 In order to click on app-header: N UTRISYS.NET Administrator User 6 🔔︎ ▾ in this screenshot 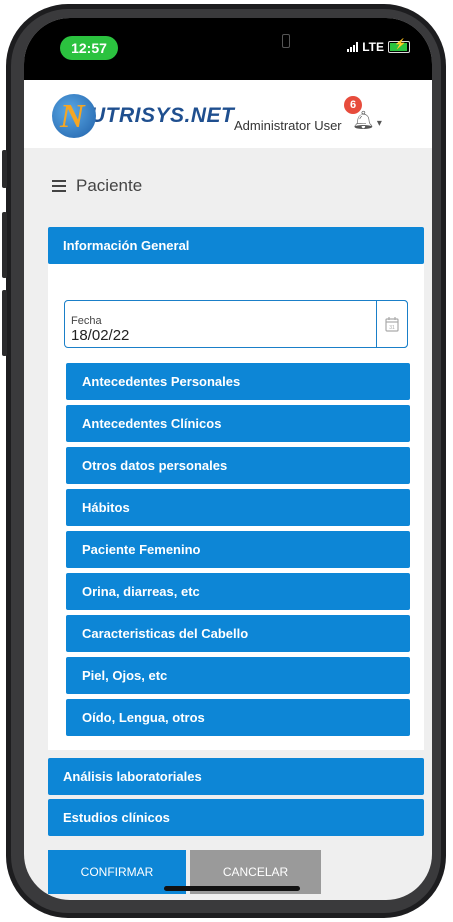, I will do `click(228, 114)`.